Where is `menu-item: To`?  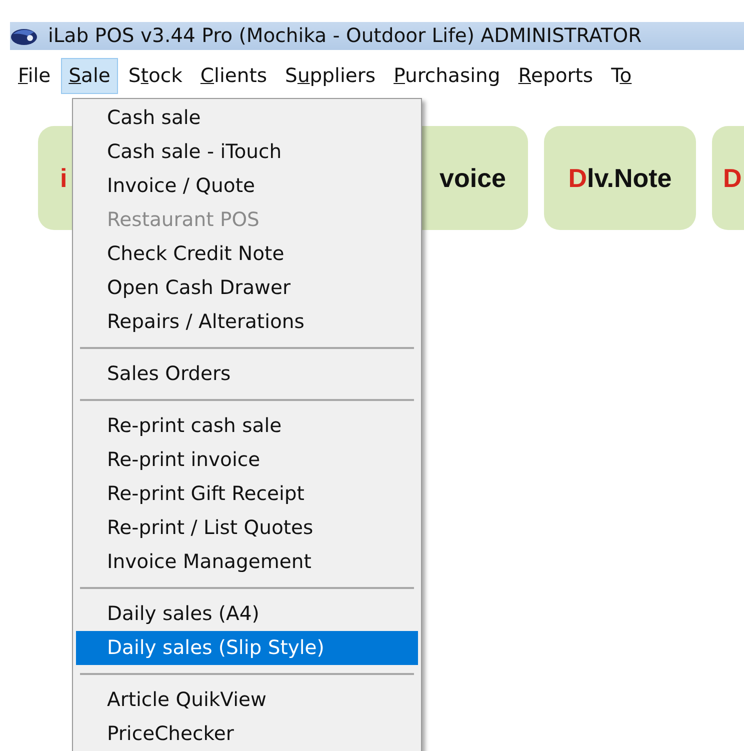
menu-item: To is located at coordinates (621, 76).